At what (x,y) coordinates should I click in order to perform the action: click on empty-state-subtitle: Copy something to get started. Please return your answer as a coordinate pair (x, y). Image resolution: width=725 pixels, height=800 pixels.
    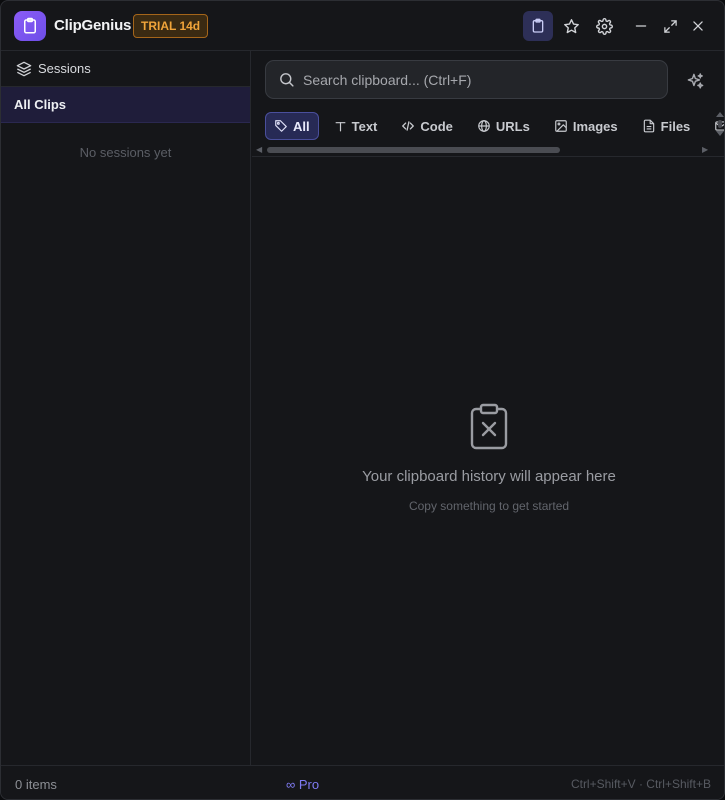
    Looking at the image, I should click on (489, 506).